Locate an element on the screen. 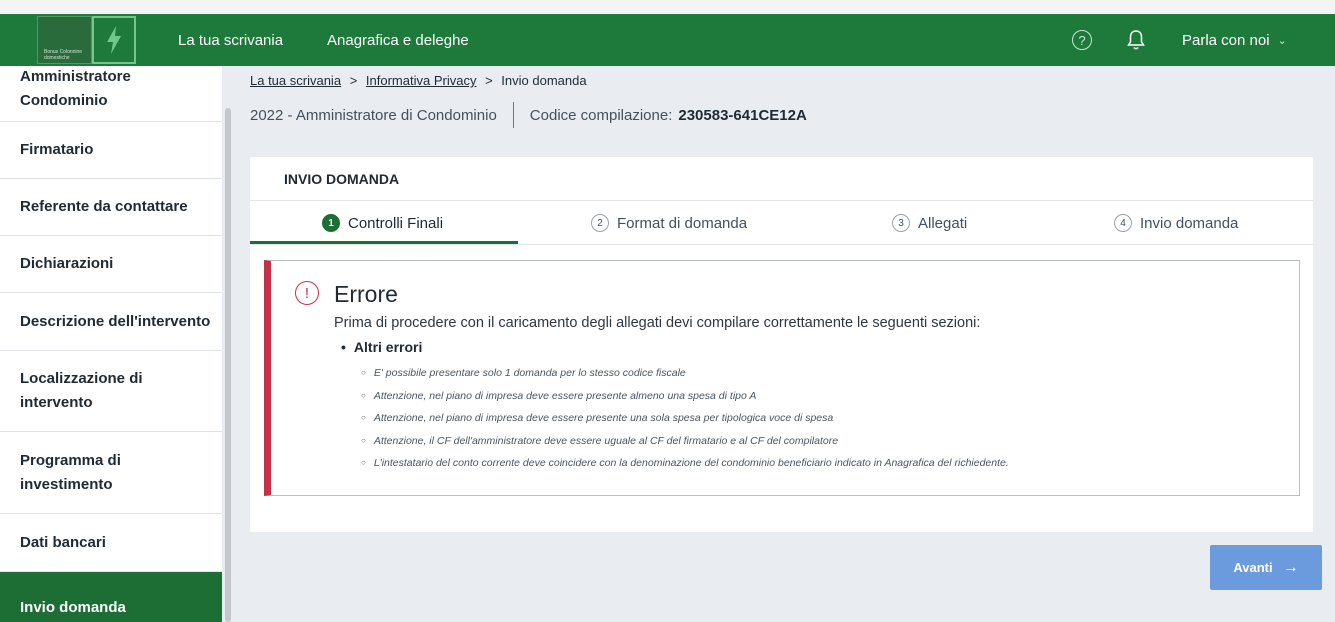 Image resolution: width=1335 pixels, height=622 pixels. code-label: Codice compilazione: is located at coordinates (601, 115).